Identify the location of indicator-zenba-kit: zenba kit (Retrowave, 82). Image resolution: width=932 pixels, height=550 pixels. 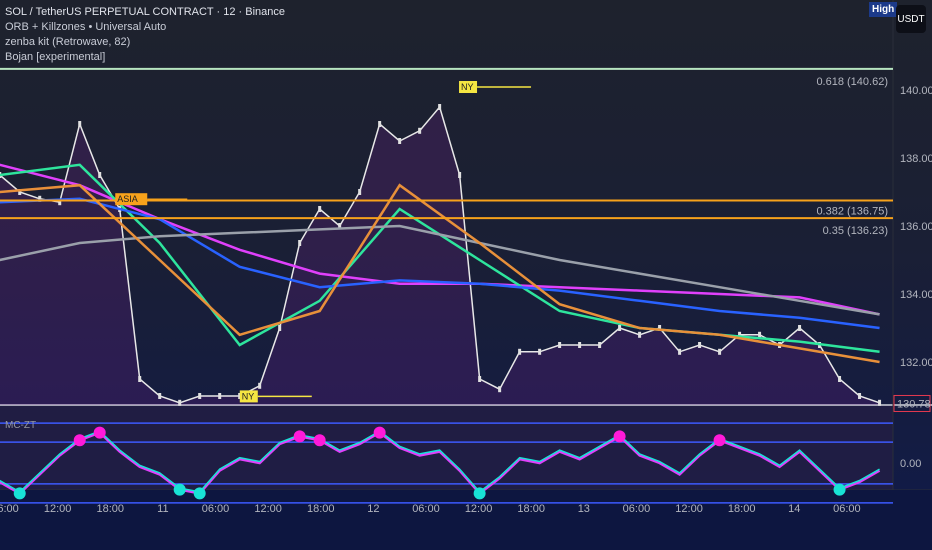
(145, 42).